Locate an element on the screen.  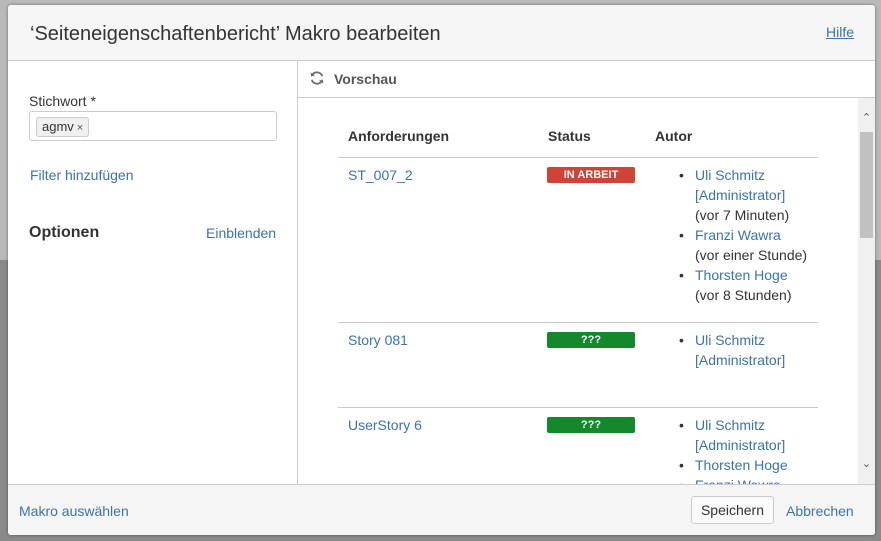
list-item: • Franzi Wawra is located at coordinates (768, 479).